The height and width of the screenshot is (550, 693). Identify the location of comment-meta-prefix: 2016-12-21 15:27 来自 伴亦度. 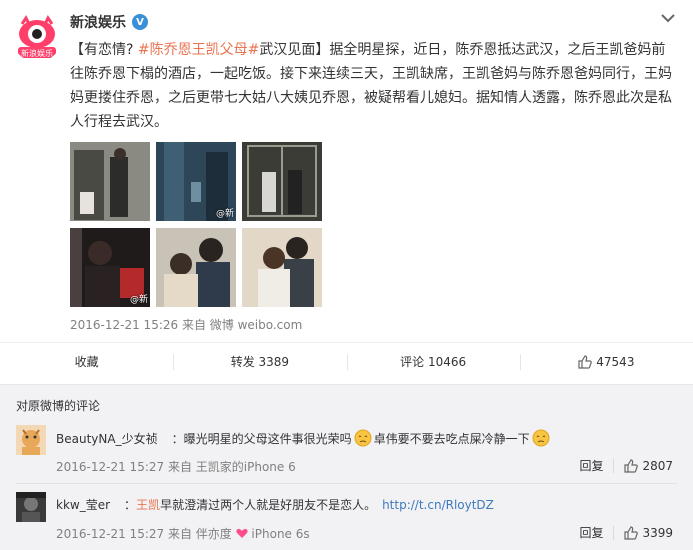
(144, 534).